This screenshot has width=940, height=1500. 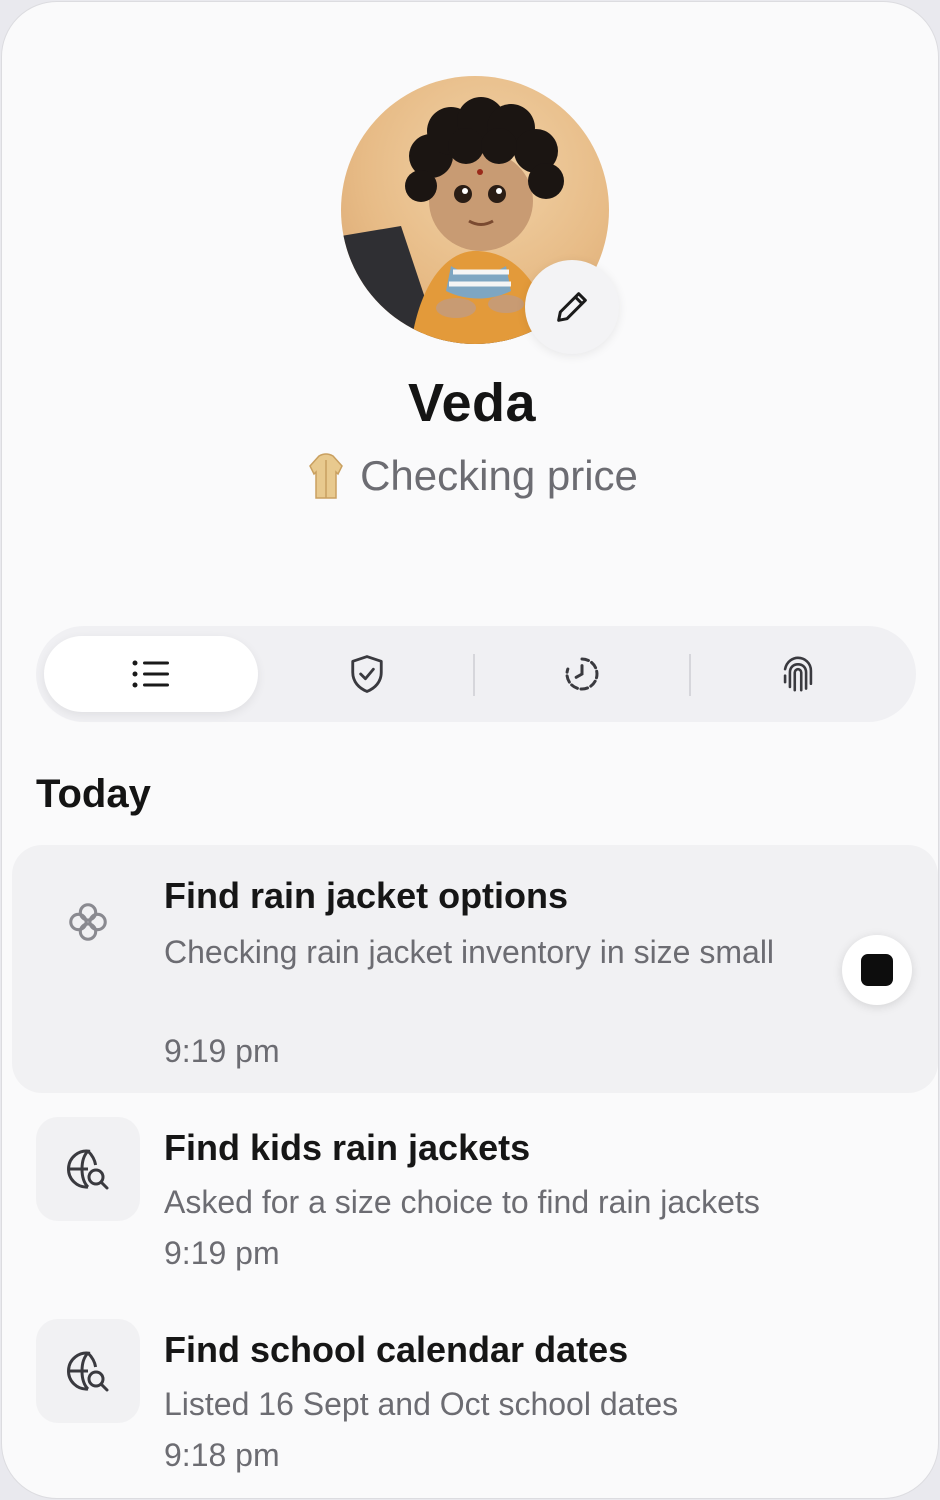 I want to click on edit-avatar-button, so click(x=572, y=307).